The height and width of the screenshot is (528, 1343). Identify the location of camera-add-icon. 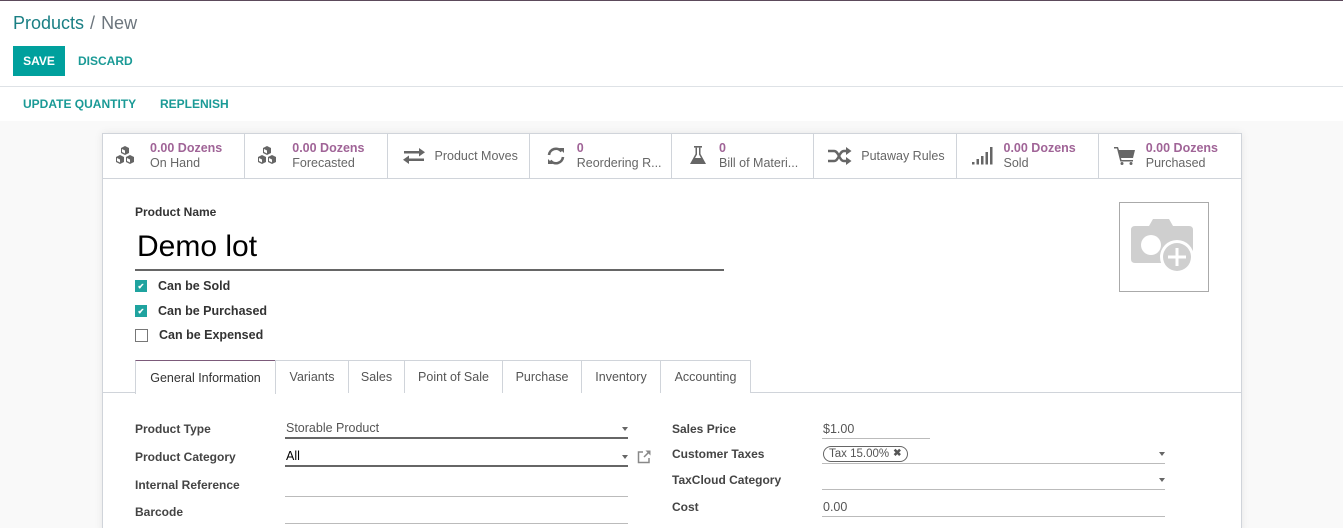
(1164, 247).